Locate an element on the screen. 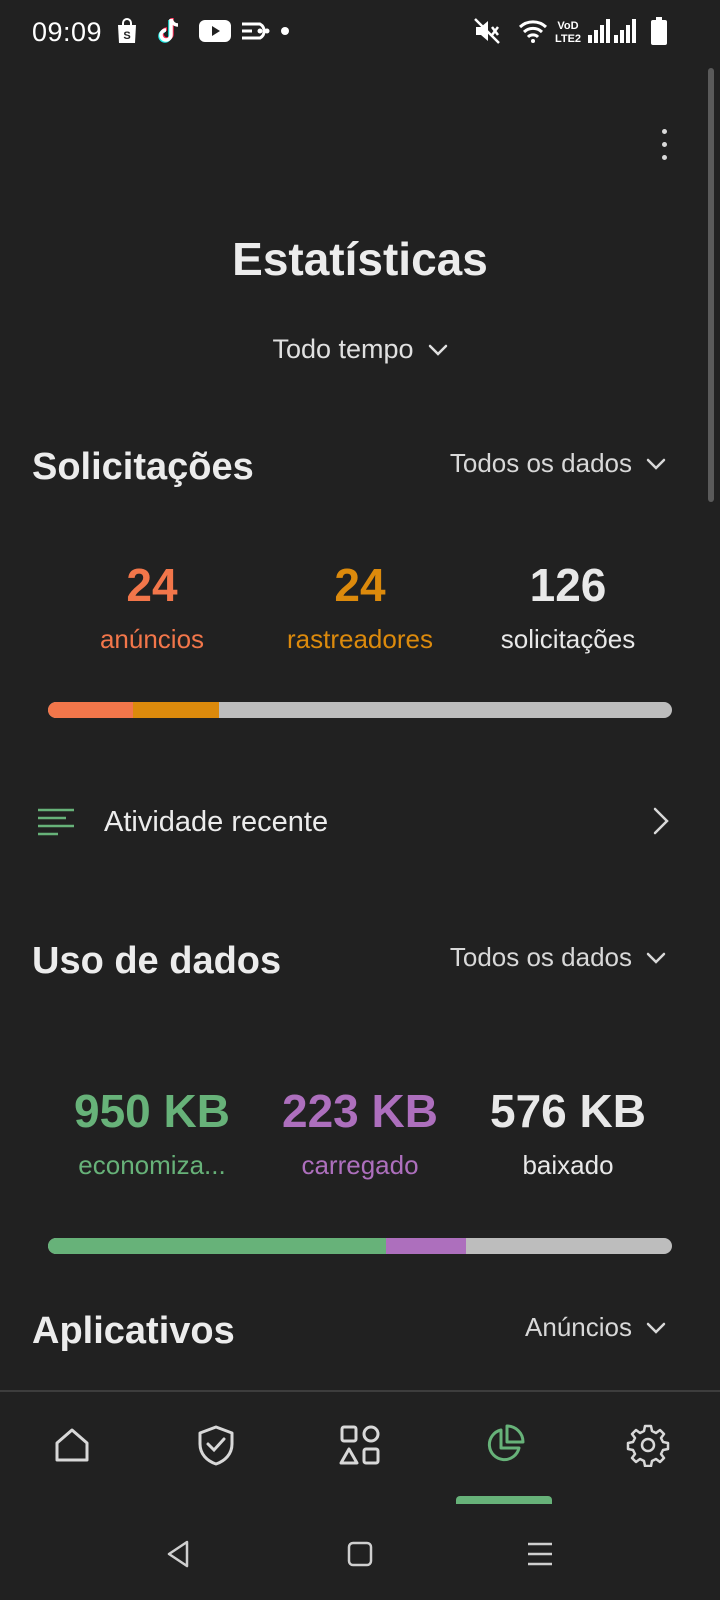 The image size is (720, 1600). recents-menu-icon is located at coordinates (540, 1554).